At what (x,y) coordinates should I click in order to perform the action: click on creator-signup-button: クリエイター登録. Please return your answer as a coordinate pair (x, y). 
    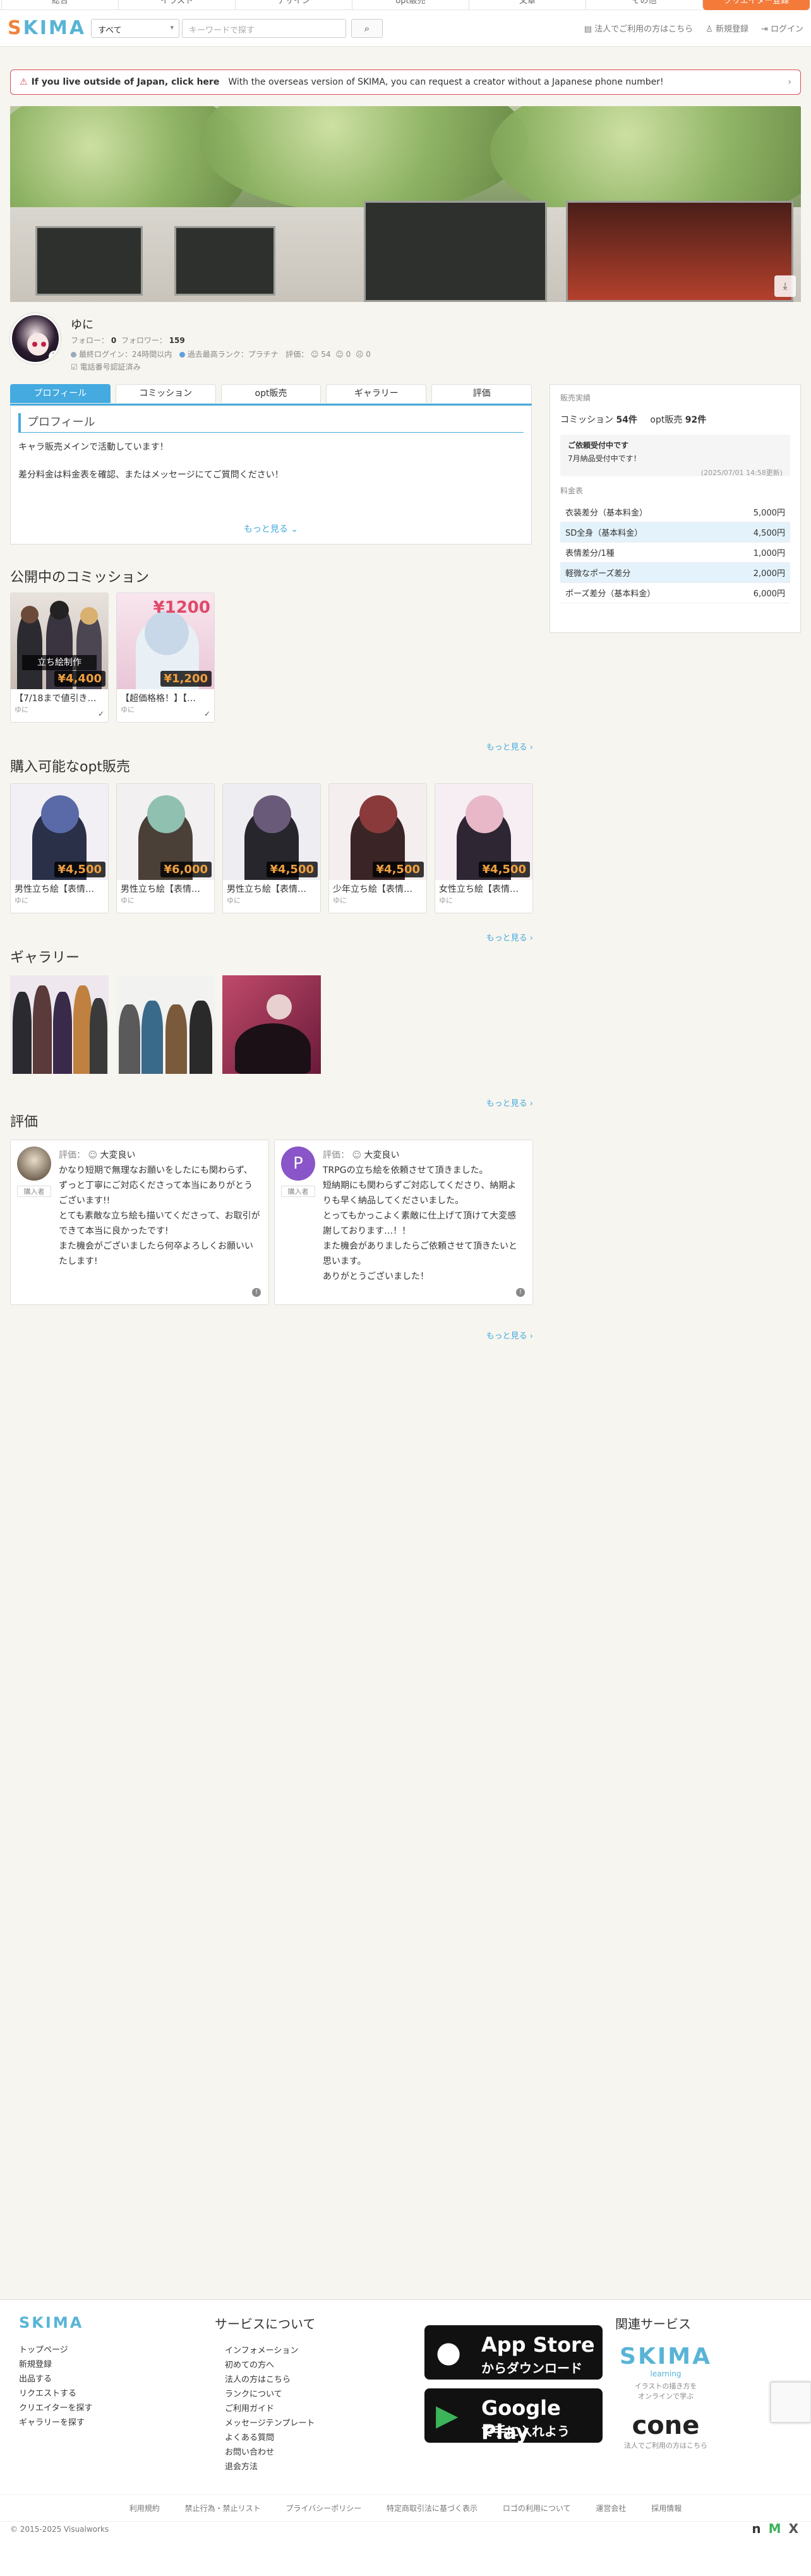
    Looking at the image, I should click on (756, 5).